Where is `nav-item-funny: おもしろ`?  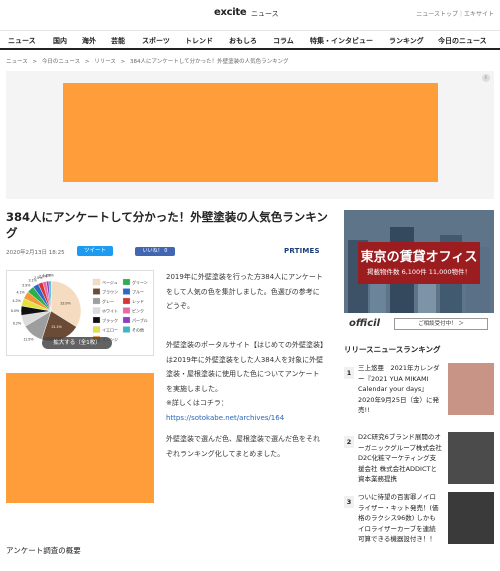
nav-item-funny: おもしろ is located at coordinates (243, 41).